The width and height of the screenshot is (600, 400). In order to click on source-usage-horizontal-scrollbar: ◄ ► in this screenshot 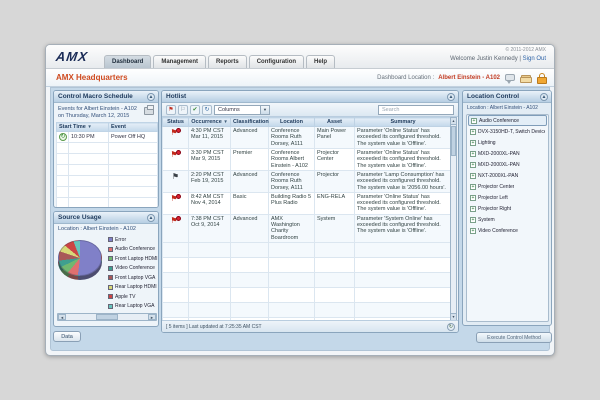, I will do `click(107, 317)`.